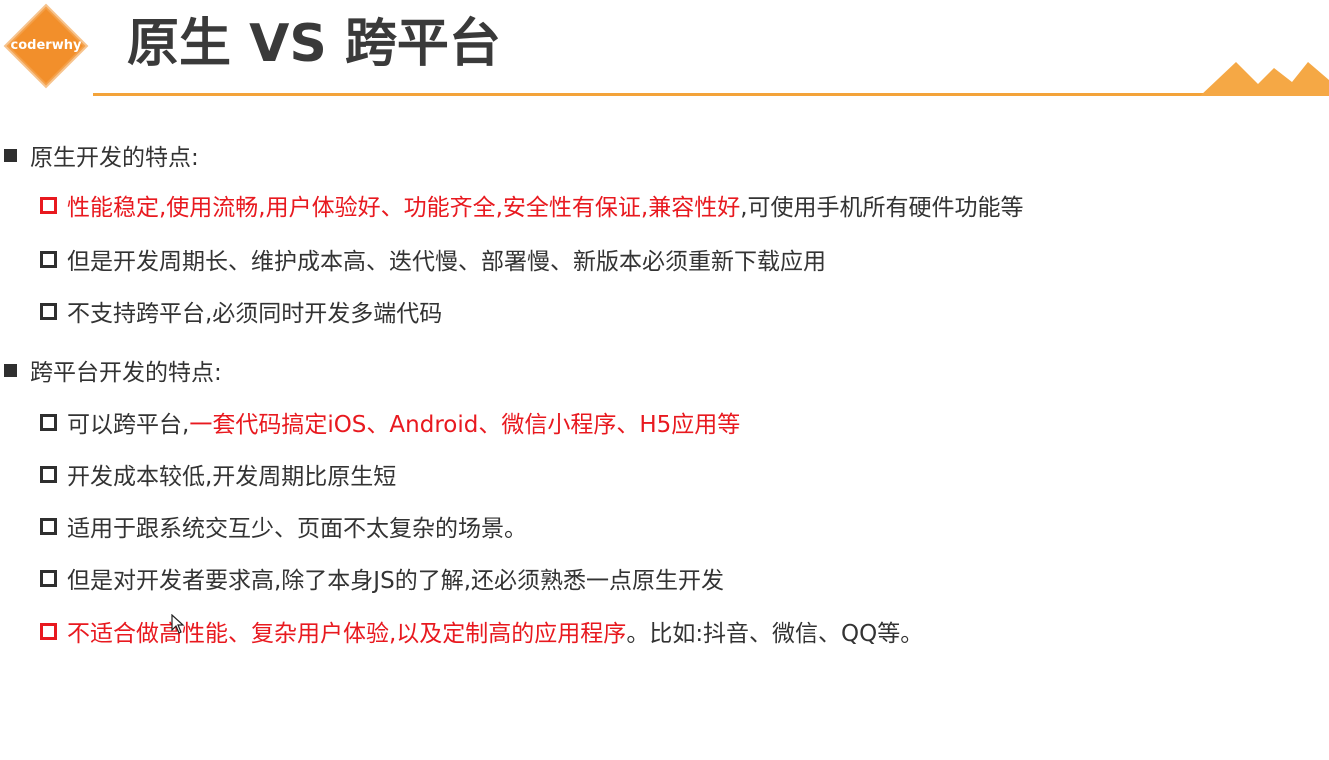 The image size is (1329, 760). Describe the element at coordinates (297, 529) in the screenshot. I see `item-text: 适用于跟系统交互少、页面不太复杂的场景。` at that location.